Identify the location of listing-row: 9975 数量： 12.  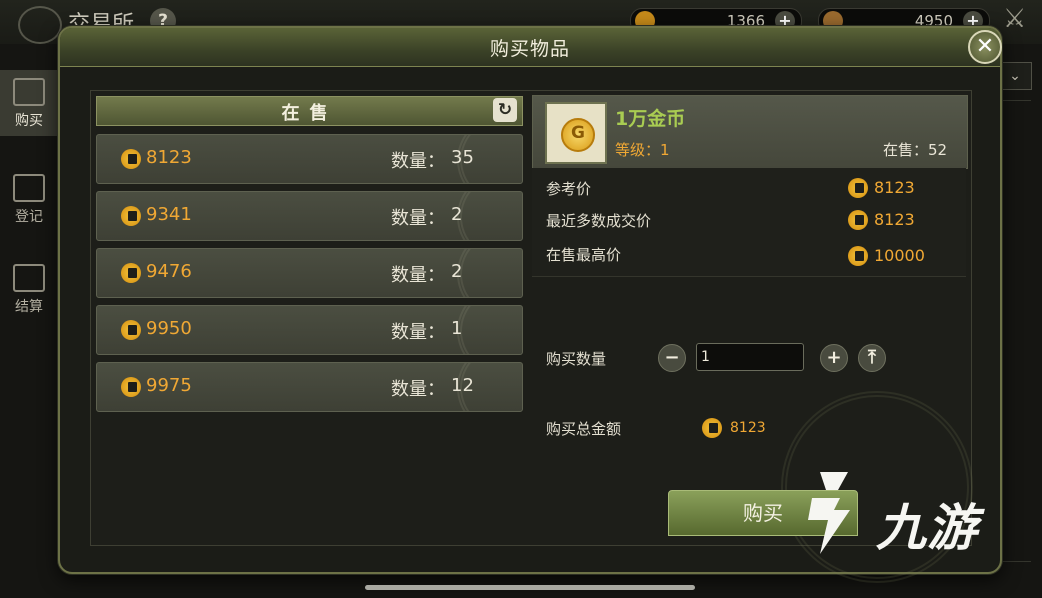
(309, 387).